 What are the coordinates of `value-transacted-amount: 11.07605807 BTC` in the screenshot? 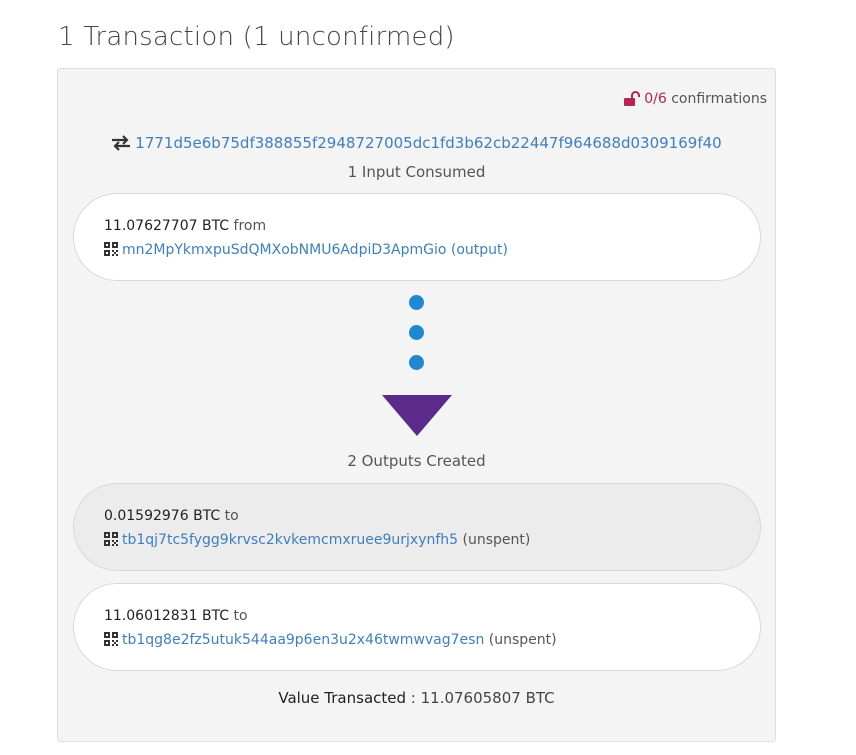 It's located at (487, 698).